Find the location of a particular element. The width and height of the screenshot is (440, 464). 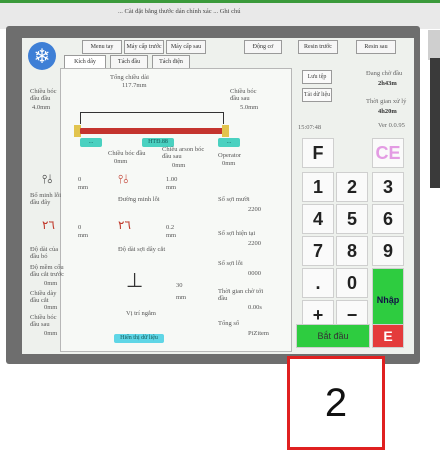

start-button: Bắt đầu is located at coordinates (333, 336).